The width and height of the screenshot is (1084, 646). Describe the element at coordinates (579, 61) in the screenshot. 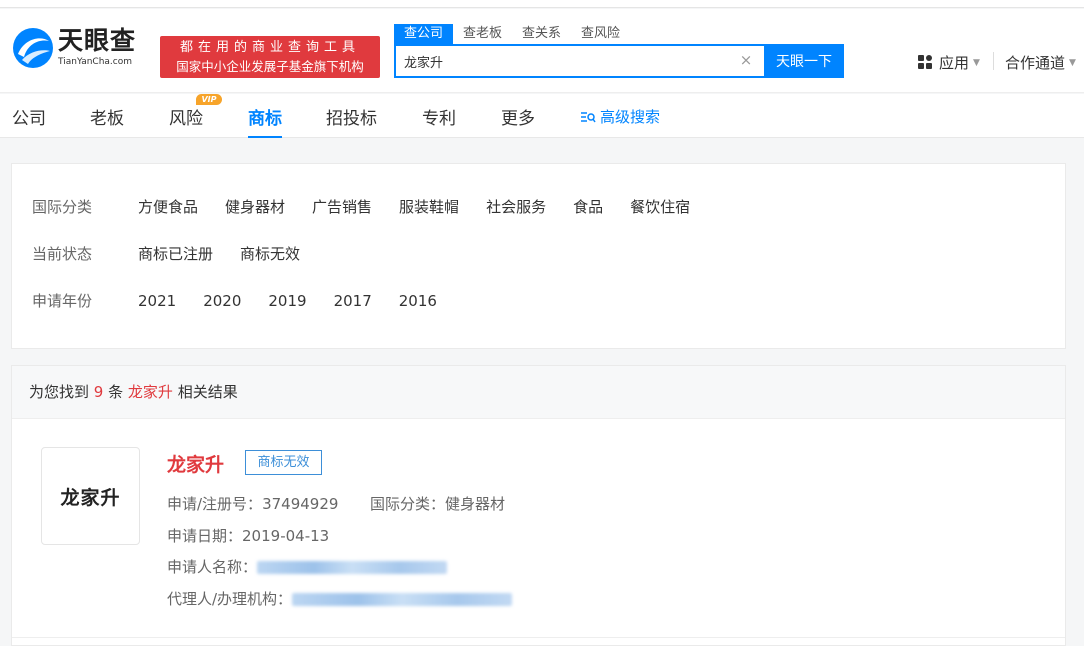

I see `search-input` at that location.